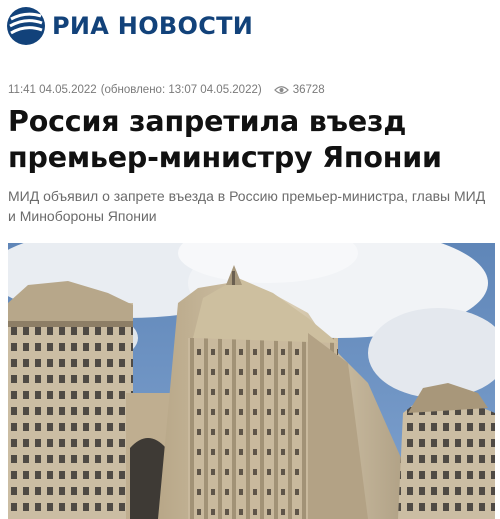  I want to click on views-count: 36728, so click(308, 90).